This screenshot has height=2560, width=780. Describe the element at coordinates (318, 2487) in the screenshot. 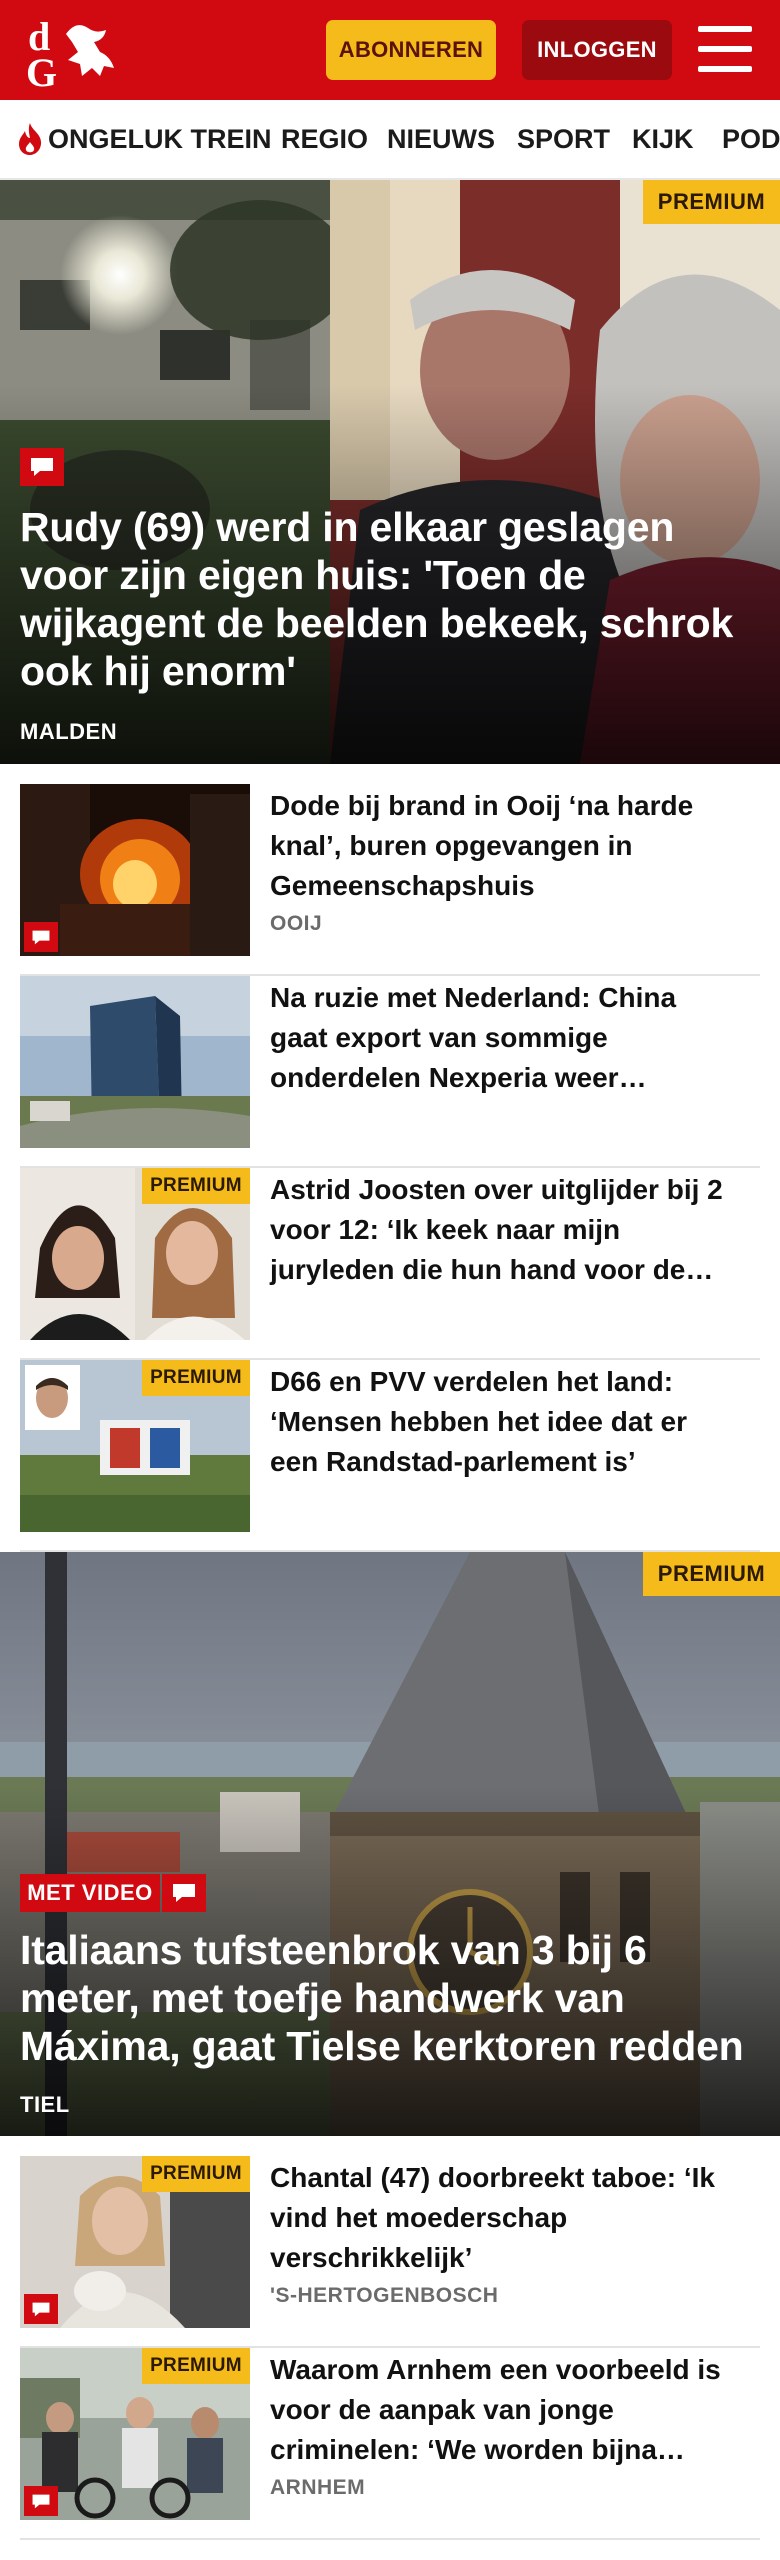

I see `article-location: ARNHEM` at that location.